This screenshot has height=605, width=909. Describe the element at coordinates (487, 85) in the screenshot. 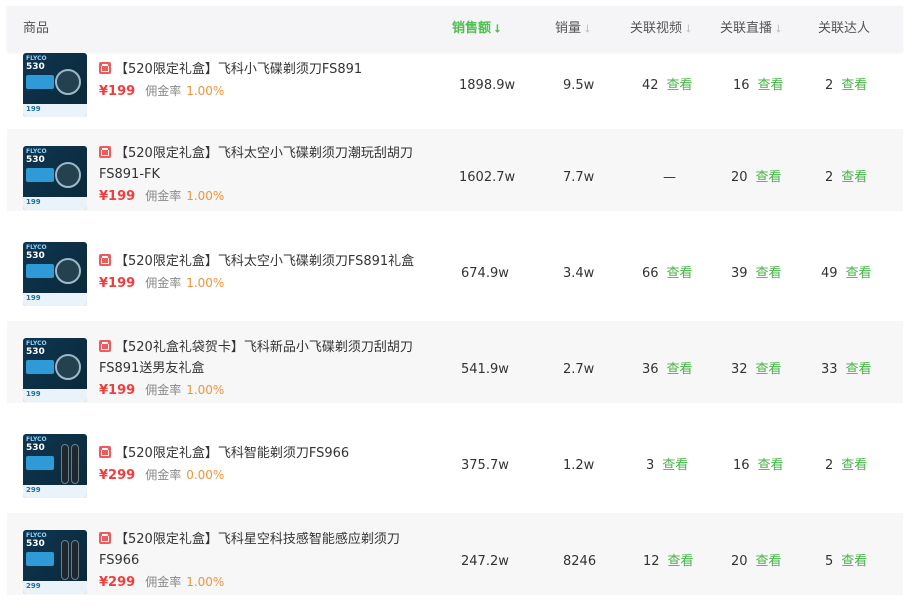

I see `sales-amount: 1898.9w` at that location.